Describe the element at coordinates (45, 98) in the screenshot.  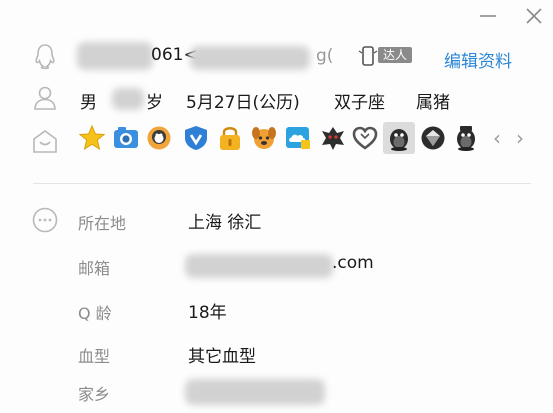
I see `person-icon` at that location.